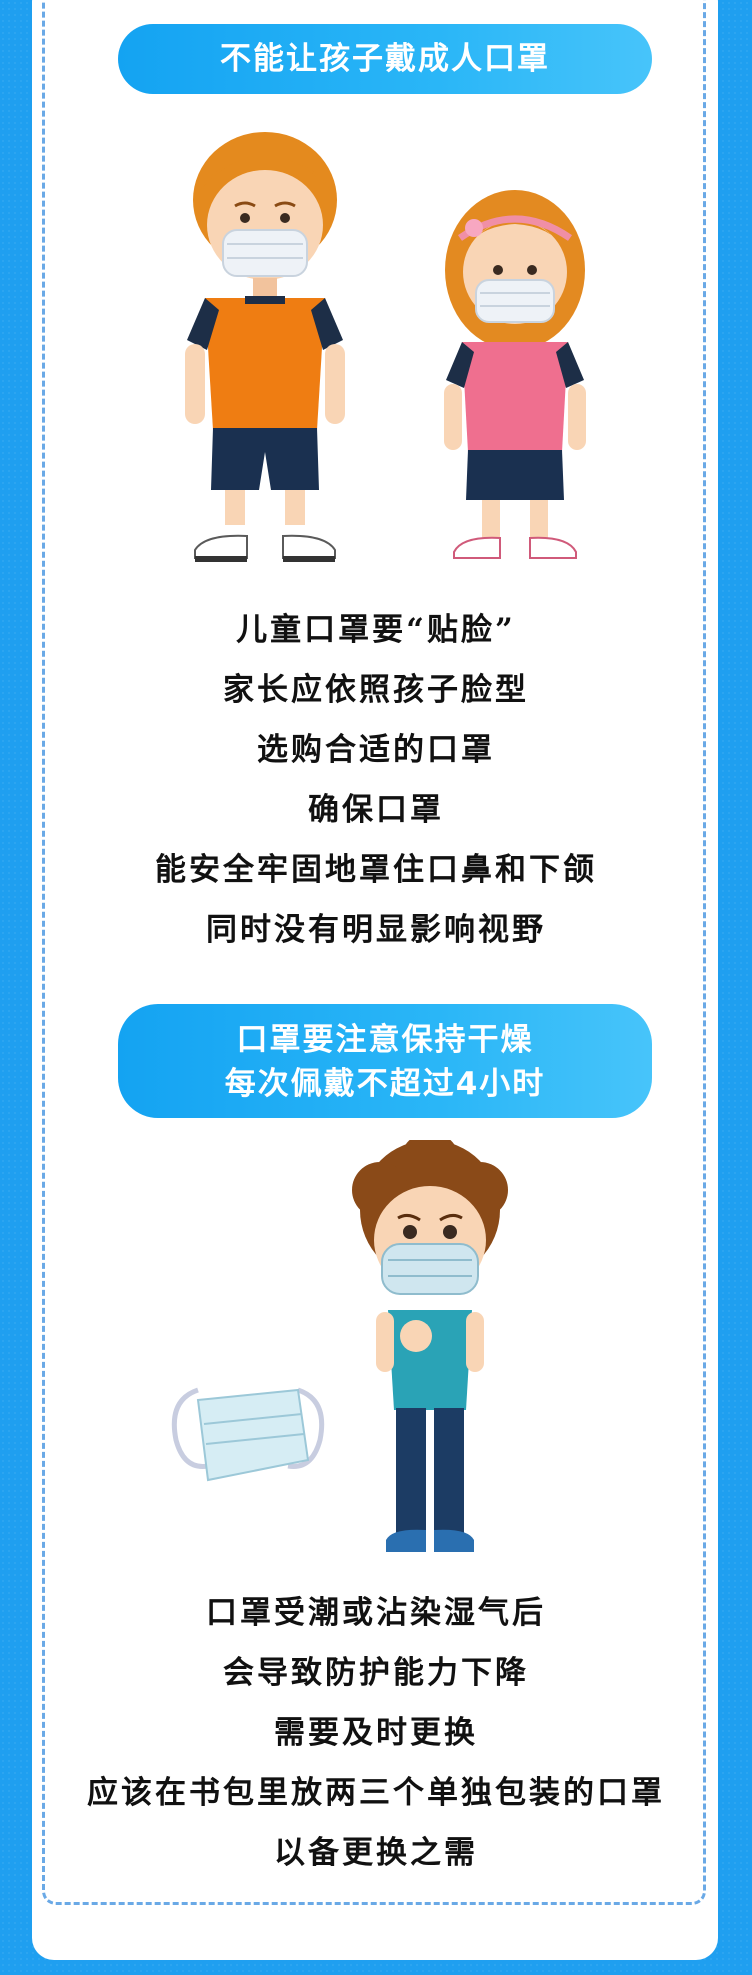 This screenshot has width=752, height=1975. I want to click on section1-line: 确保口罩, so click(376, 810).